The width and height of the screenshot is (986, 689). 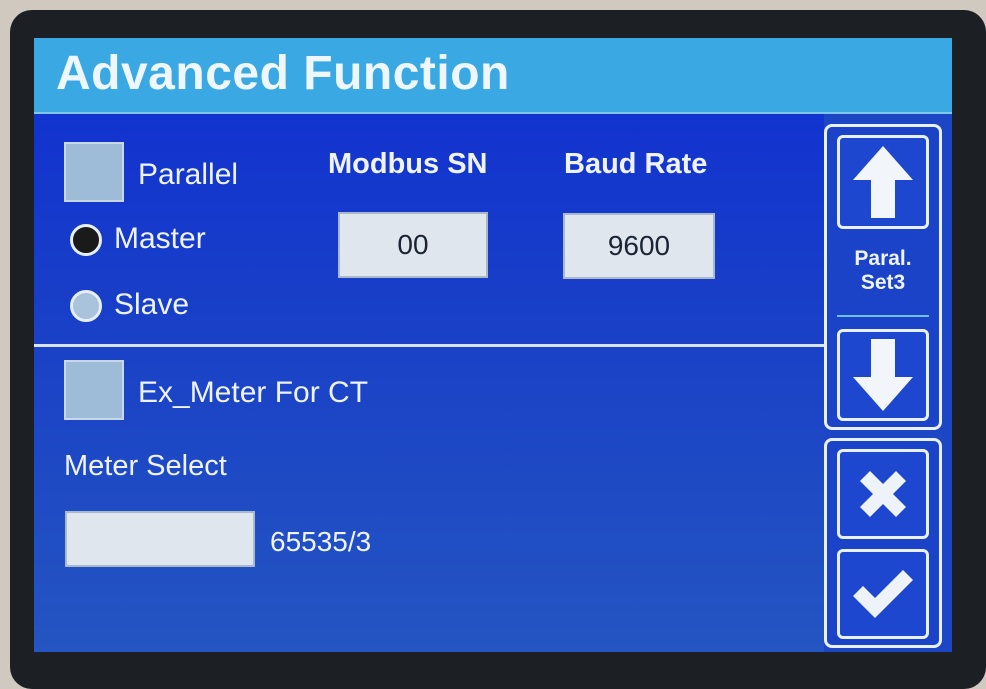 What do you see at coordinates (883, 316) in the screenshot?
I see `side-rule` at bounding box center [883, 316].